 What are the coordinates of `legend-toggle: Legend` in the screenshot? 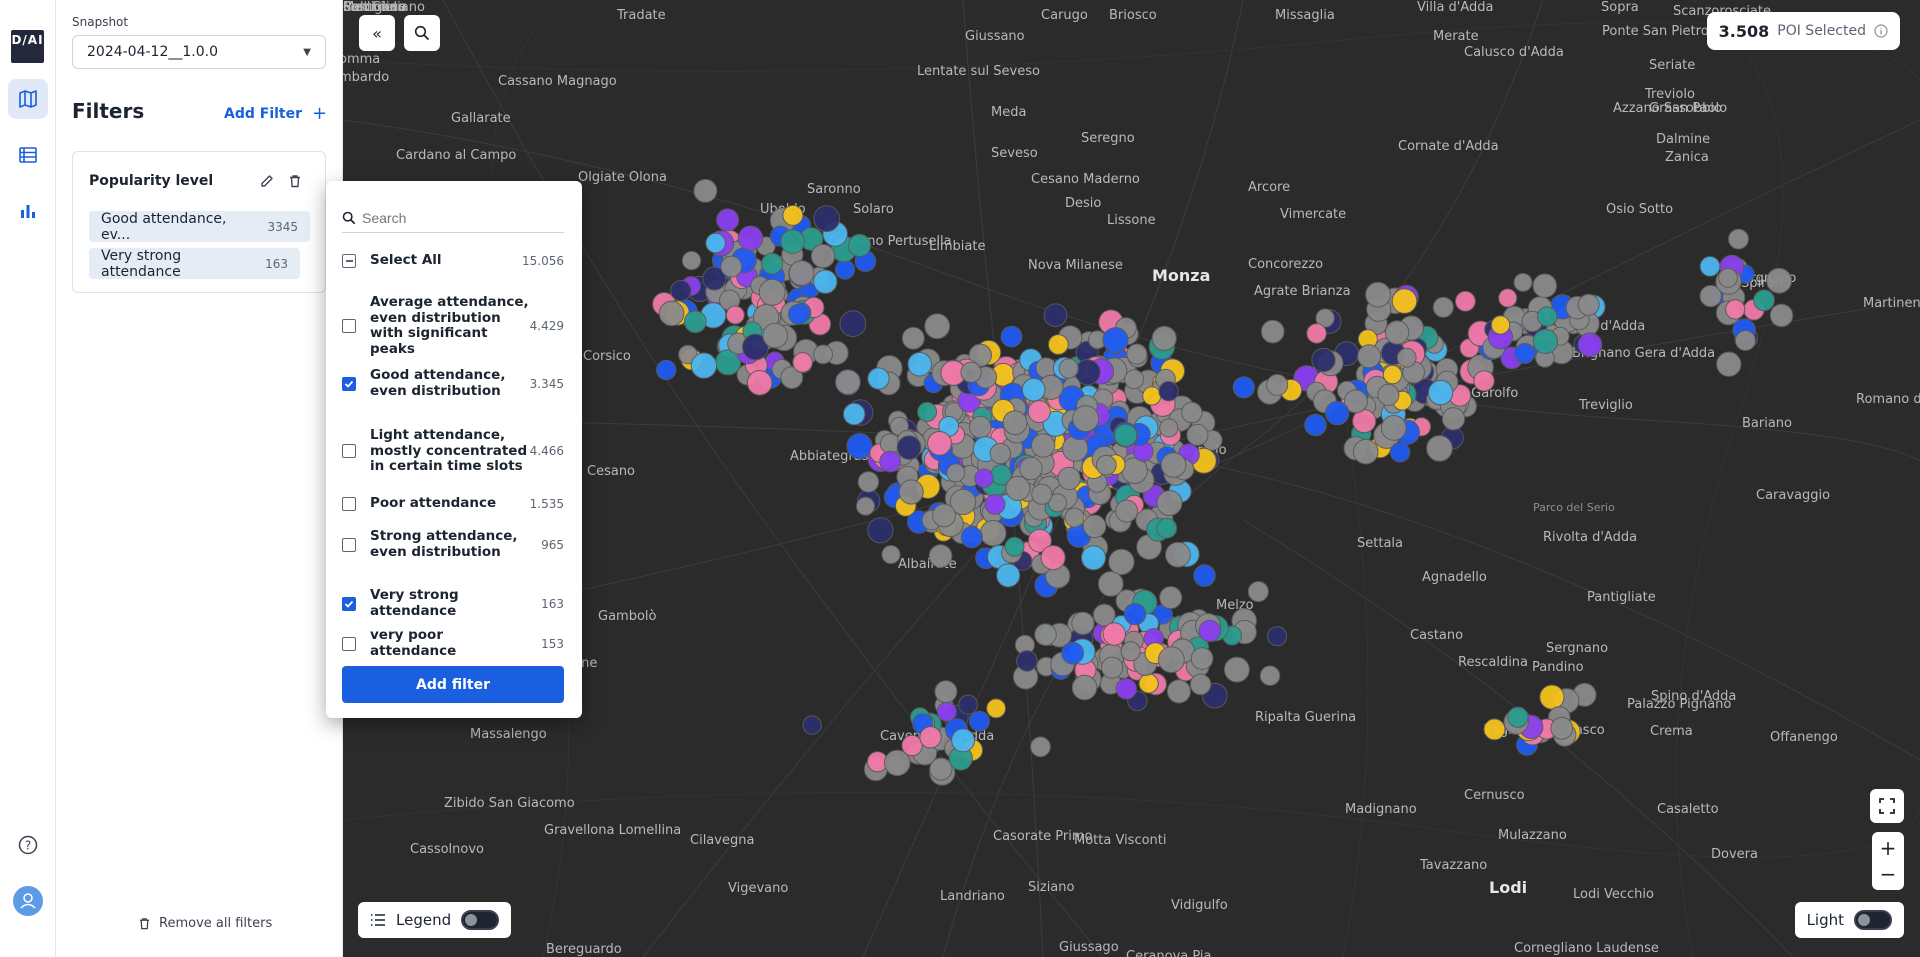 It's located at (435, 920).